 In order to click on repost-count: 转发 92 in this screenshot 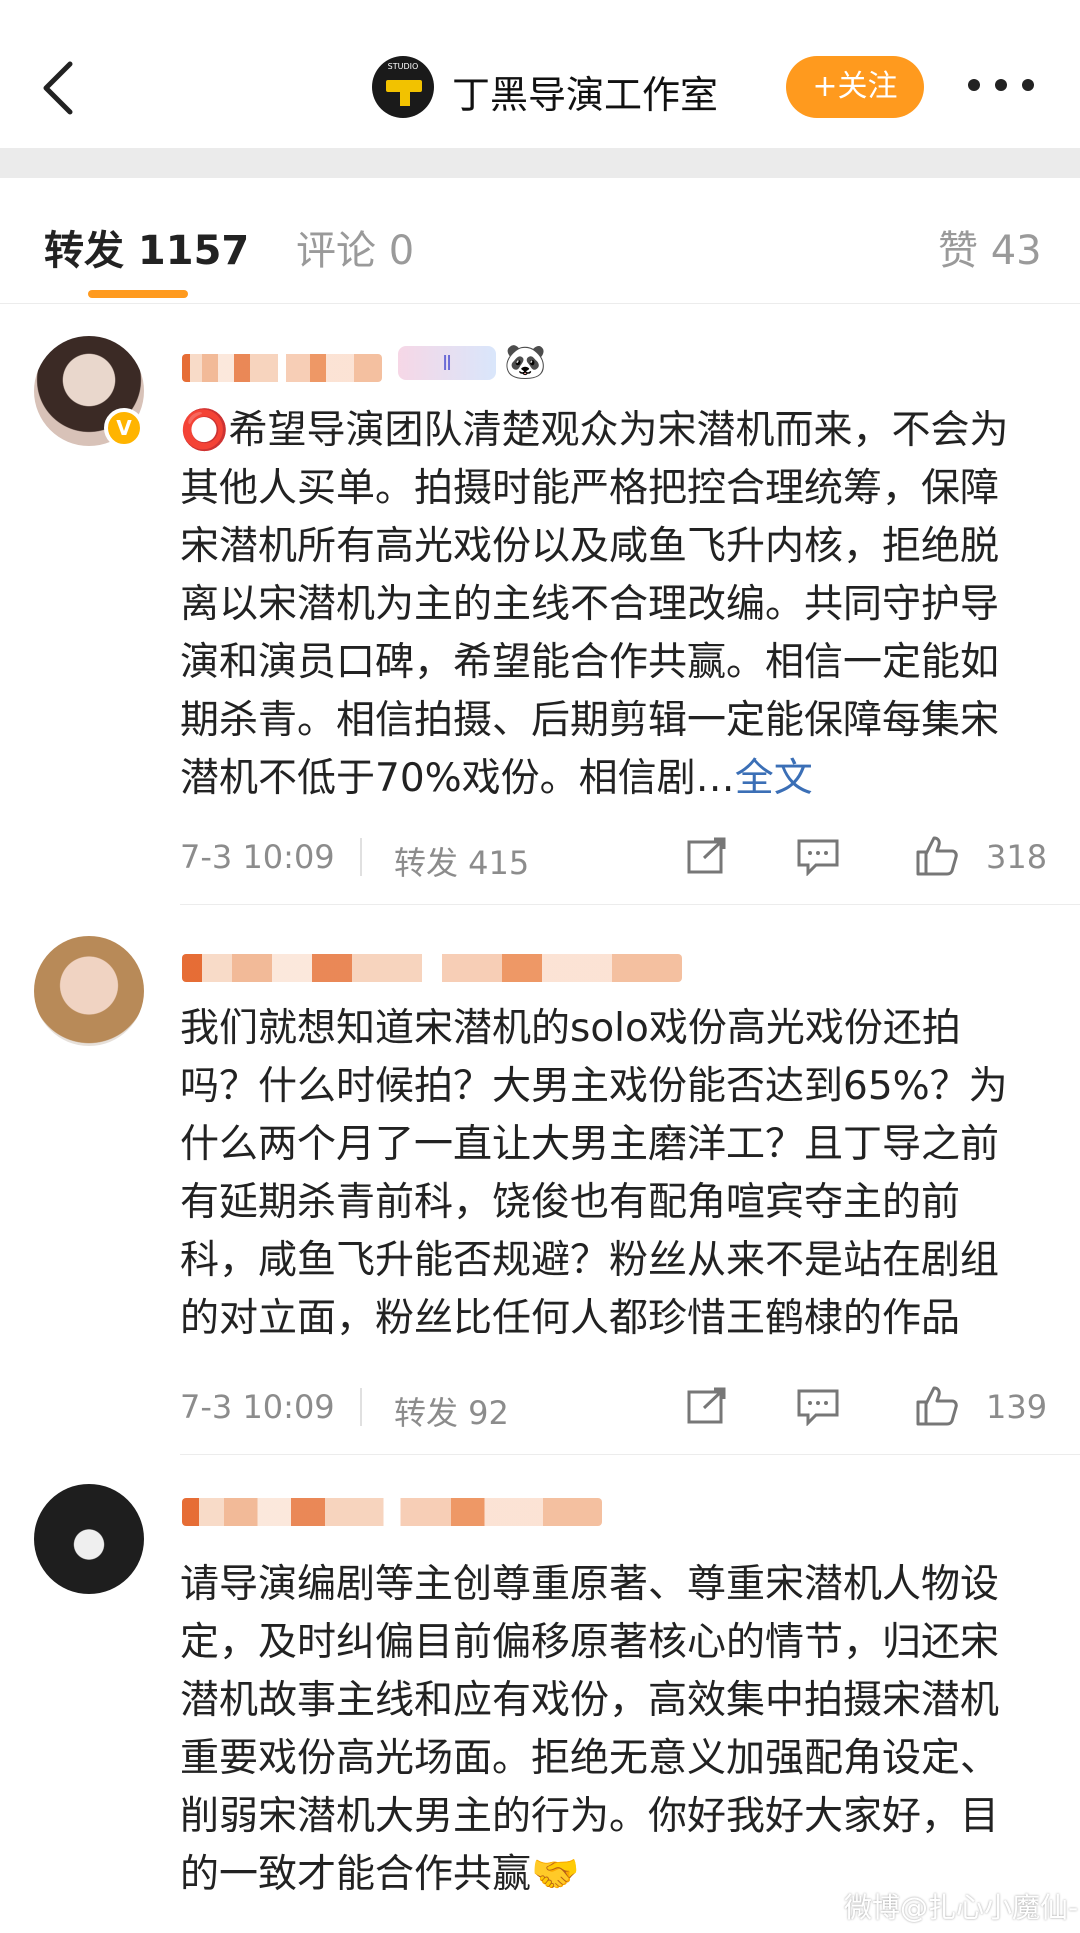, I will do `click(451, 1411)`.